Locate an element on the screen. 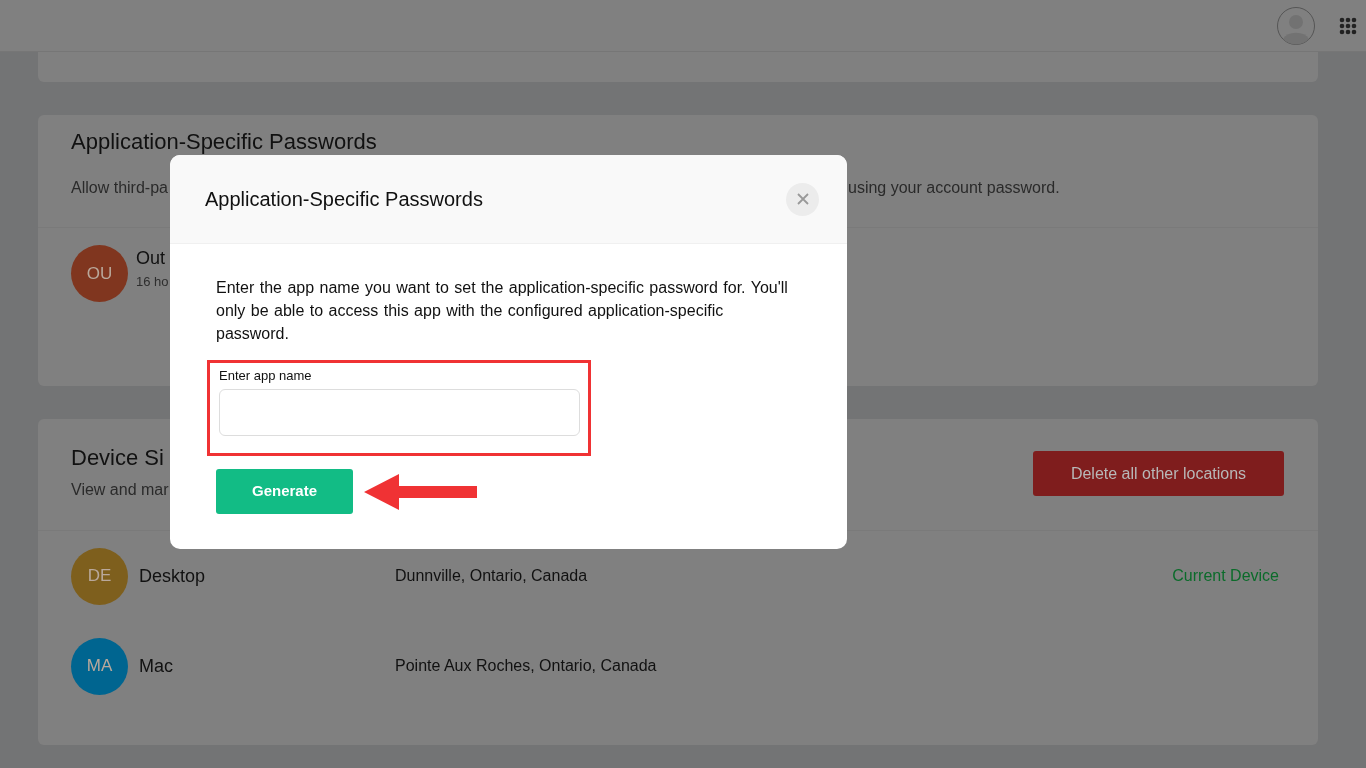 Image resolution: width=1366 pixels, height=768 pixels. status-text: Current Device is located at coordinates (1225, 576).